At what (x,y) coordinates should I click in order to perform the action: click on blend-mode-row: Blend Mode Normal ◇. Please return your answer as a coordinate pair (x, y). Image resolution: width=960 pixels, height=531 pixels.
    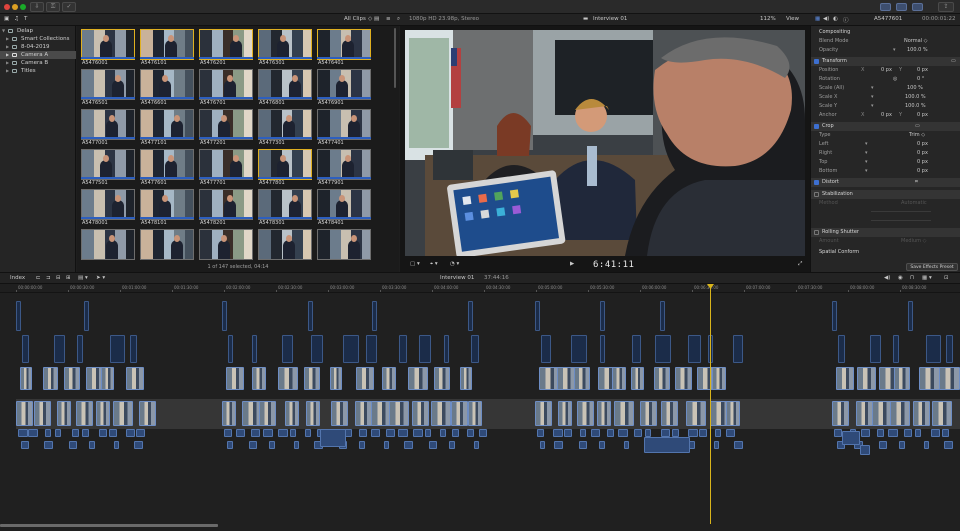
    Looking at the image, I should click on (885, 41).